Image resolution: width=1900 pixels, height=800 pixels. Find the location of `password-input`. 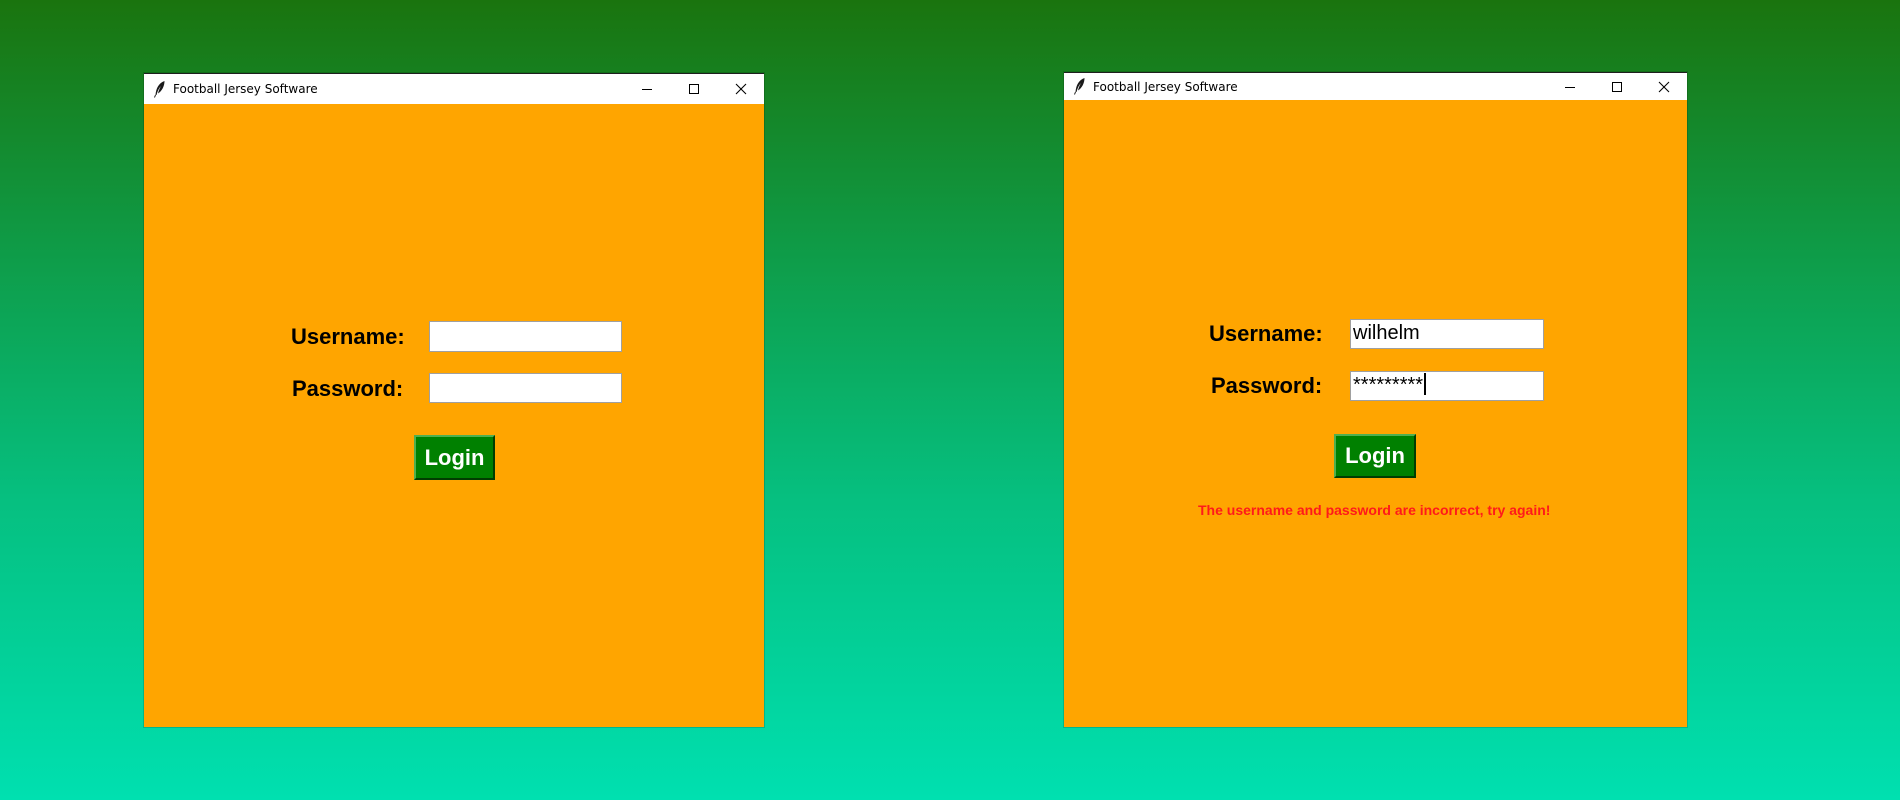

password-input is located at coordinates (525, 388).